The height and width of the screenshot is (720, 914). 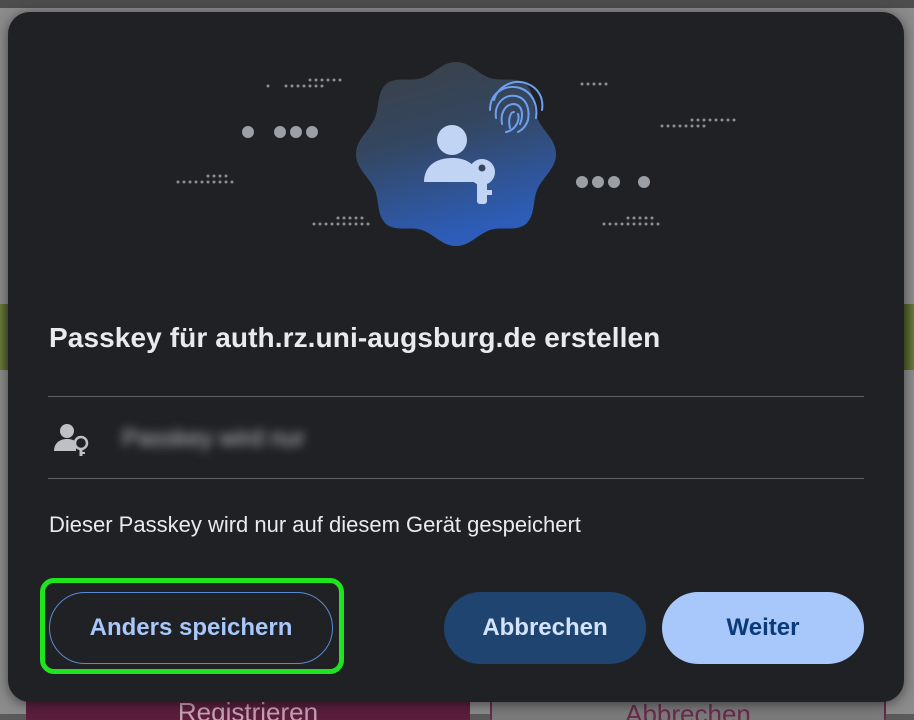 What do you see at coordinates (909, 337) in the screenshot?
I see `background-image-right` at bounding box center [909, 337].